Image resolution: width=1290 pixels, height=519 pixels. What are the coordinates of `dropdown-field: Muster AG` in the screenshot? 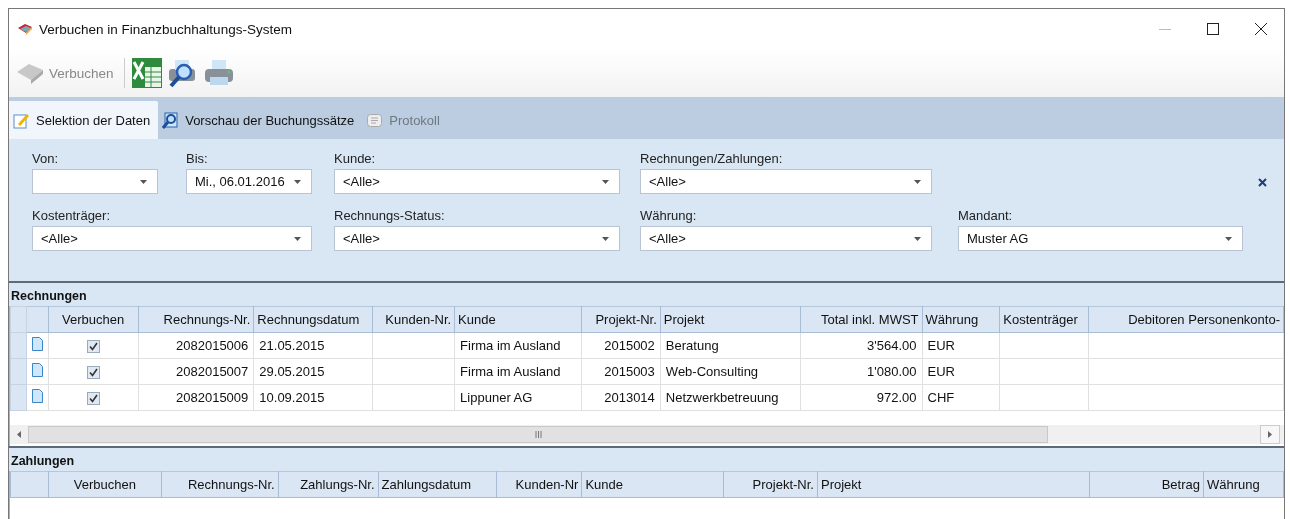 It's located at (1100, 238).